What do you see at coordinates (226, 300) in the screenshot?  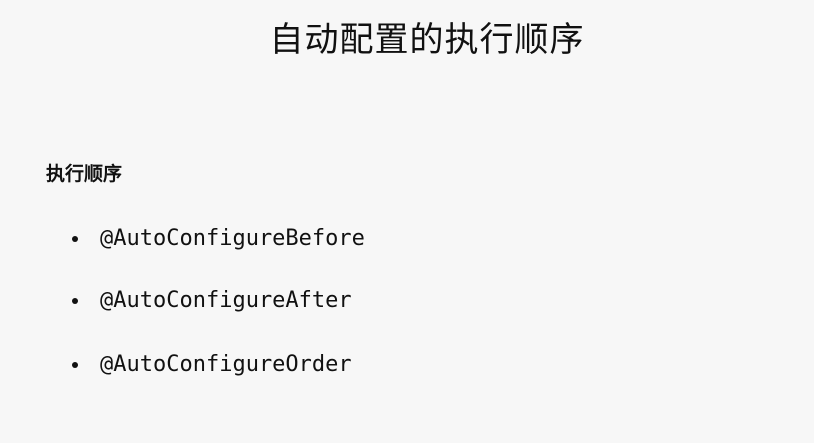 I see `list-item-text: @AutoConfigureAfter` at bounding box center [226, 300].